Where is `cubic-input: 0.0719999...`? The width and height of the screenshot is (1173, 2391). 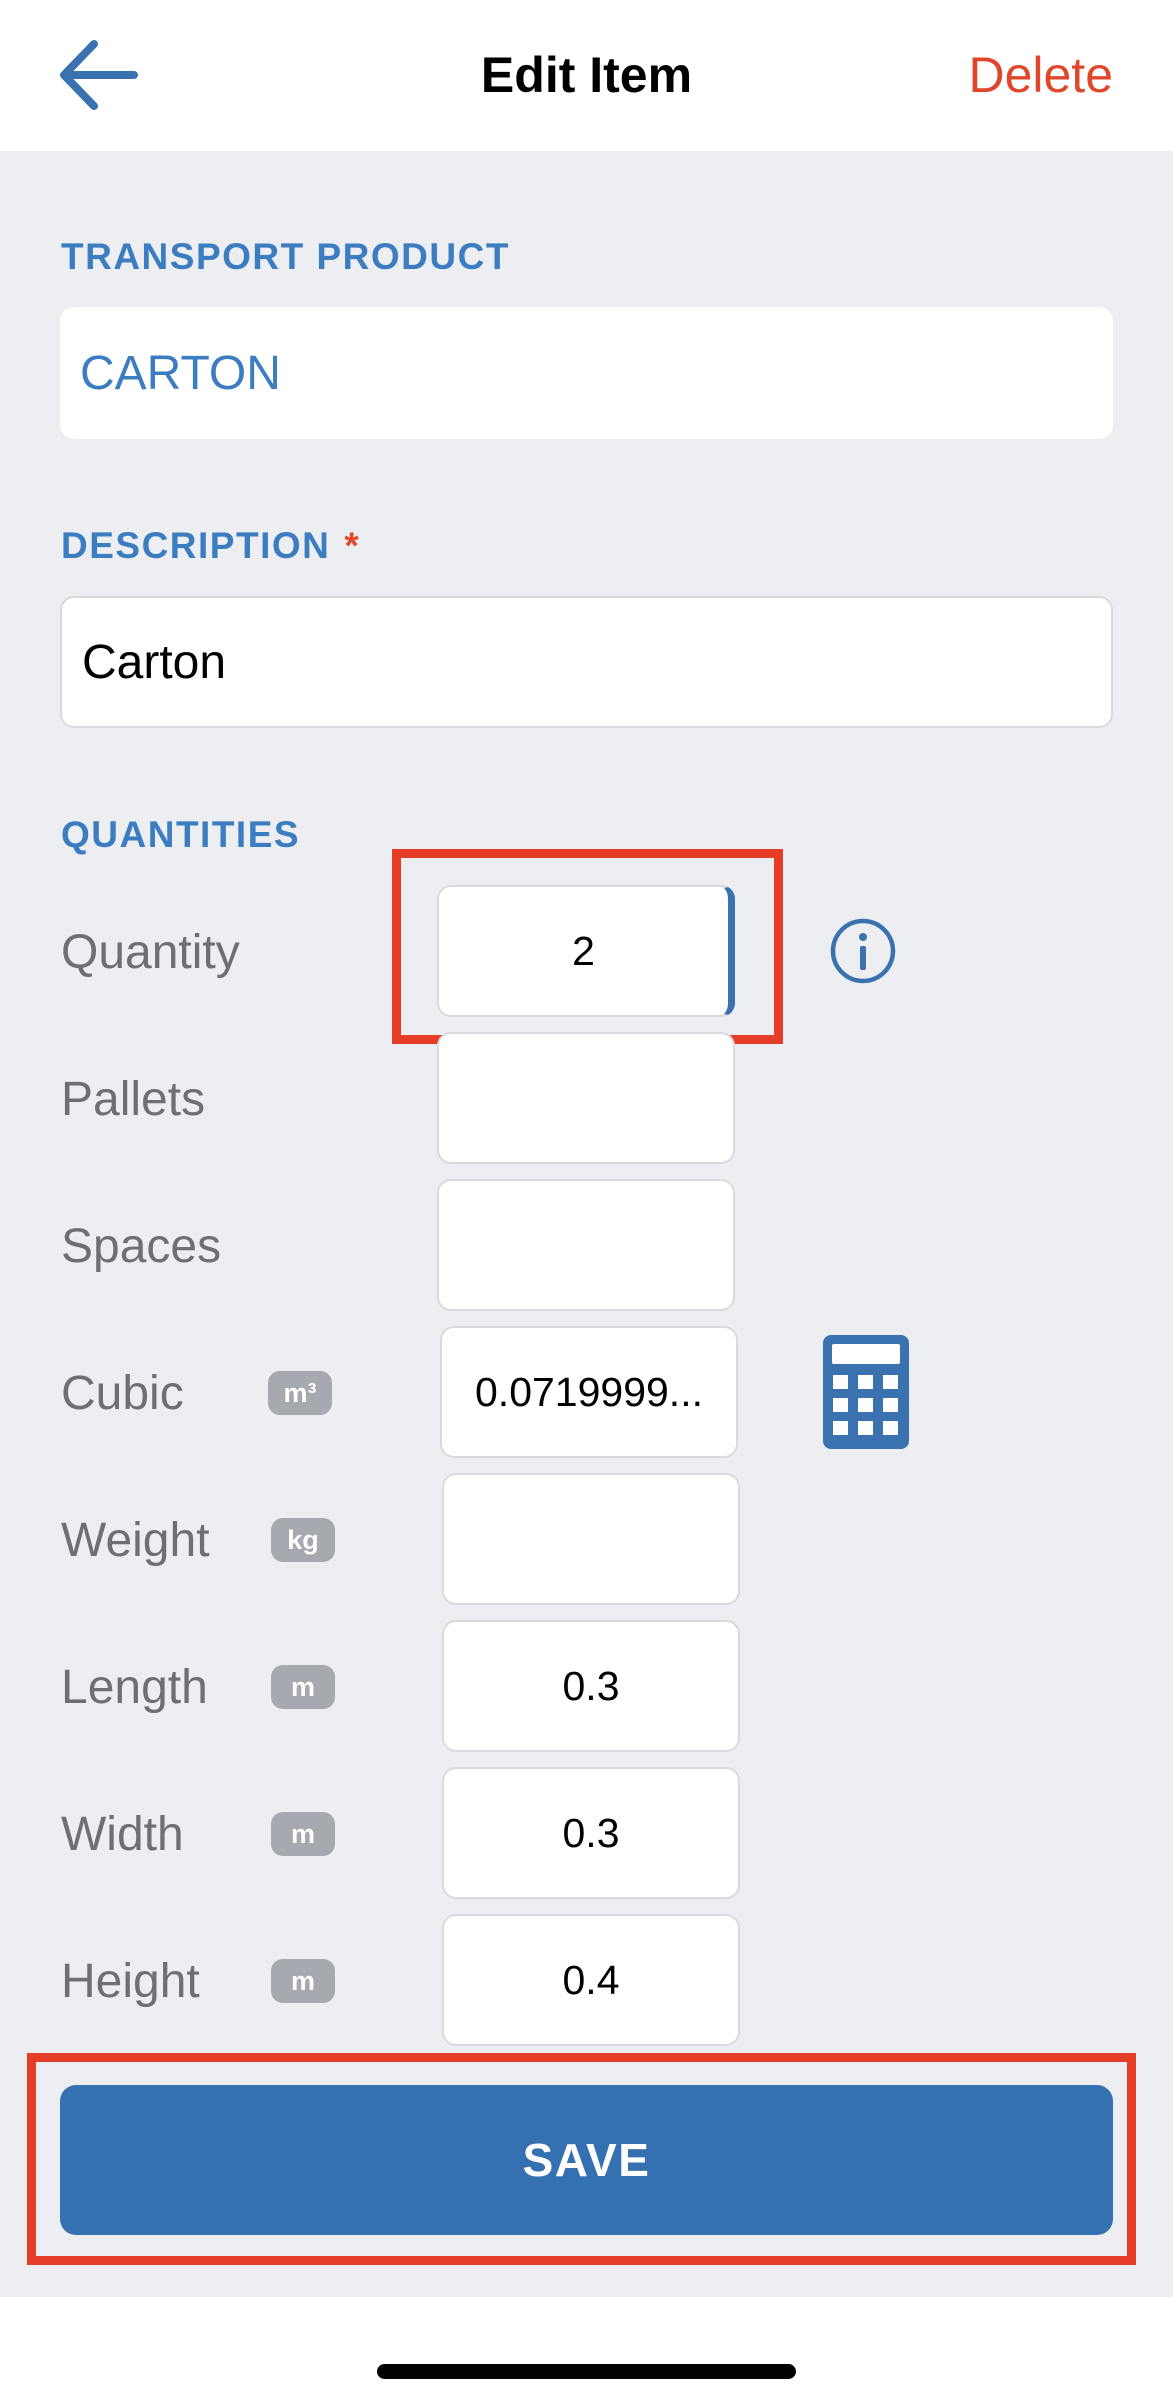
cubic-input: 0.0719999... is located at coordinates (589, 1392).